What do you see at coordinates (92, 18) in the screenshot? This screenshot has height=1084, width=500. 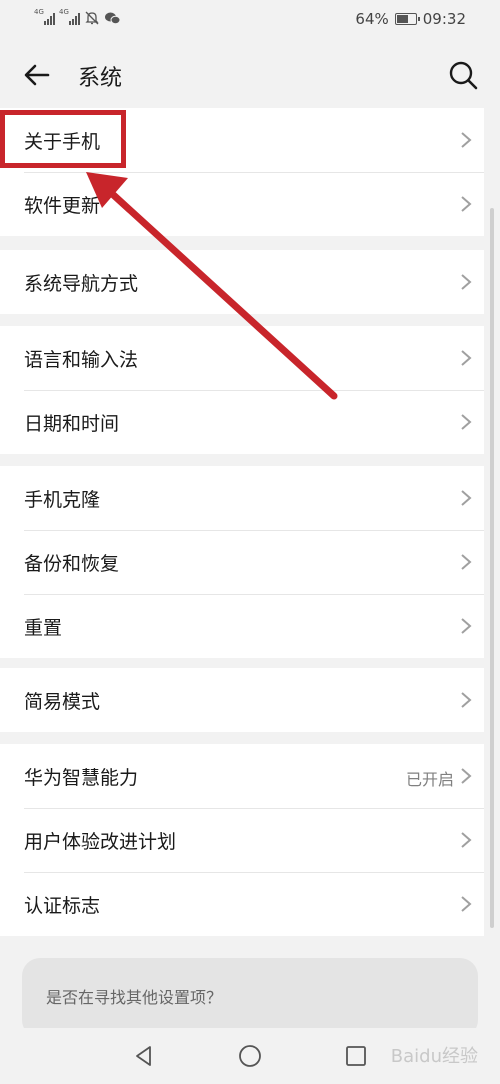 I see `mute-bell-icon` at bounding box center [92, 18].